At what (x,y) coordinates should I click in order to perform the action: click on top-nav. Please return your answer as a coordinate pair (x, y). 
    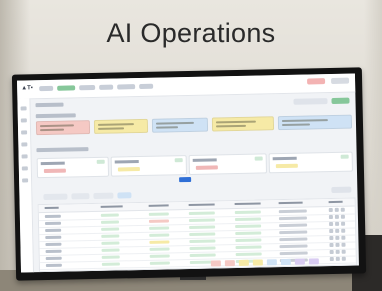
    Looking at the image, I should click on (96, 87).